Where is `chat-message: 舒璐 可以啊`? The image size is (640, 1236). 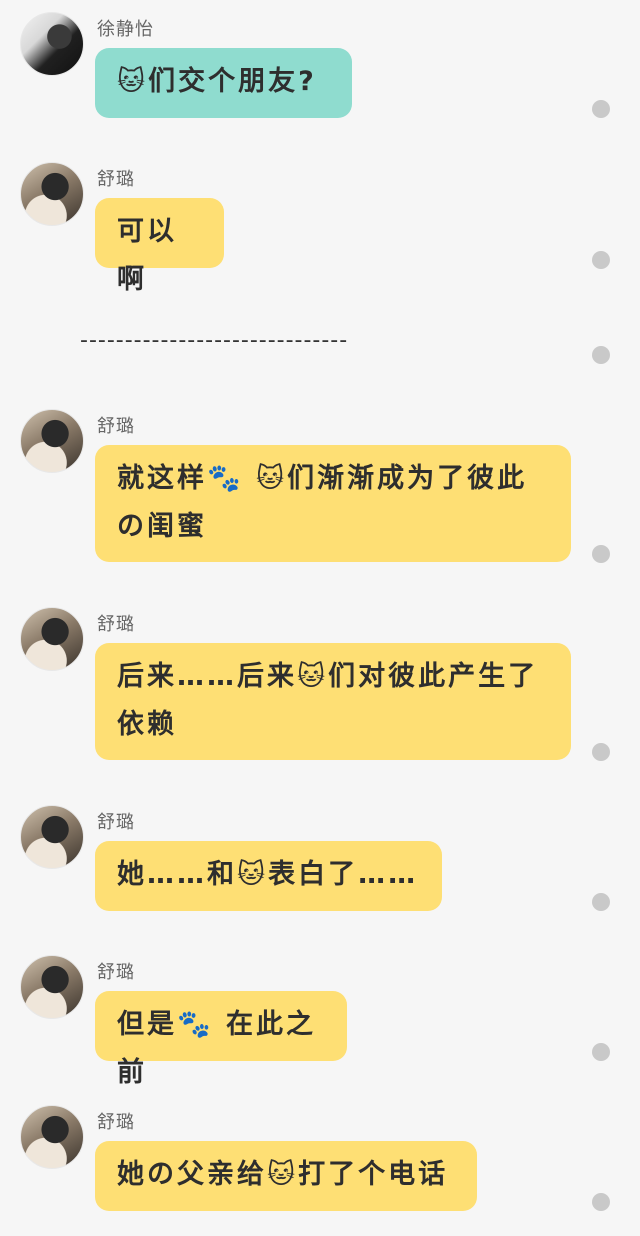
chat-message: 舒璐 可以啊 is located at coordinates (320, 228).